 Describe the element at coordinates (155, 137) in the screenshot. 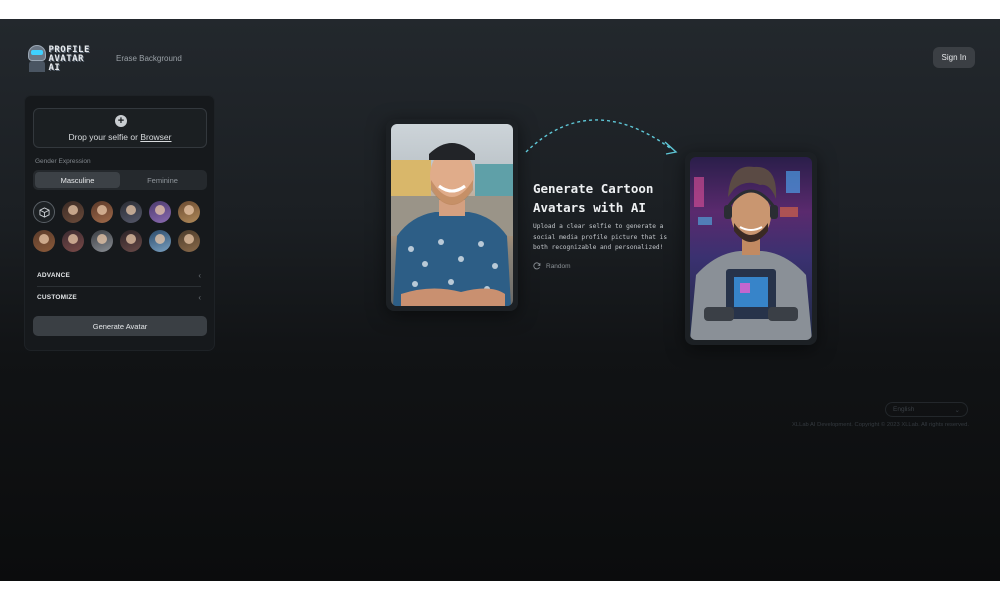

I see `browse-link: Browser` at that location.